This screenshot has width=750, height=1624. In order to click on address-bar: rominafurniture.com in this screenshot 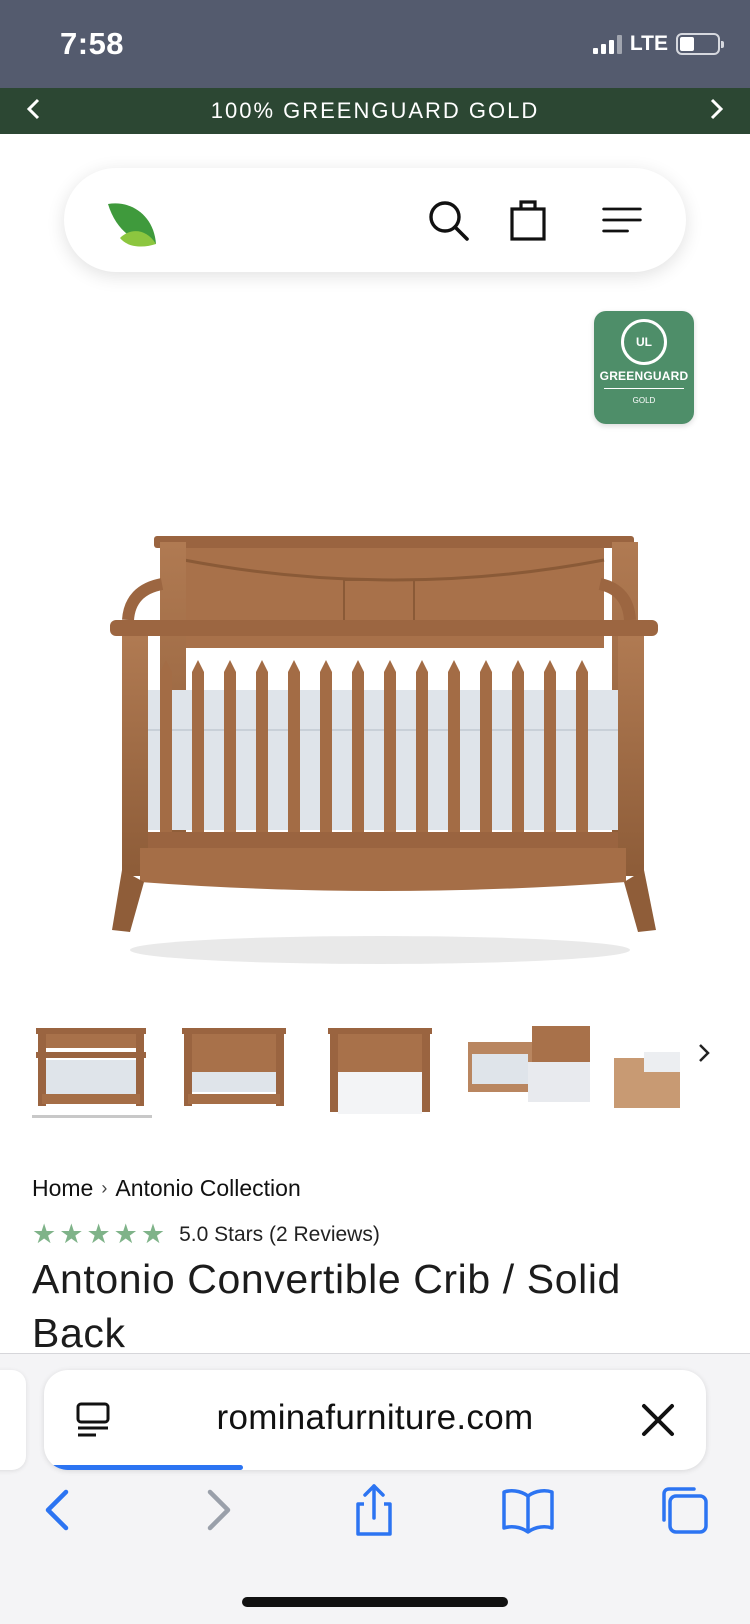, I will do `click(375, 1420)`.